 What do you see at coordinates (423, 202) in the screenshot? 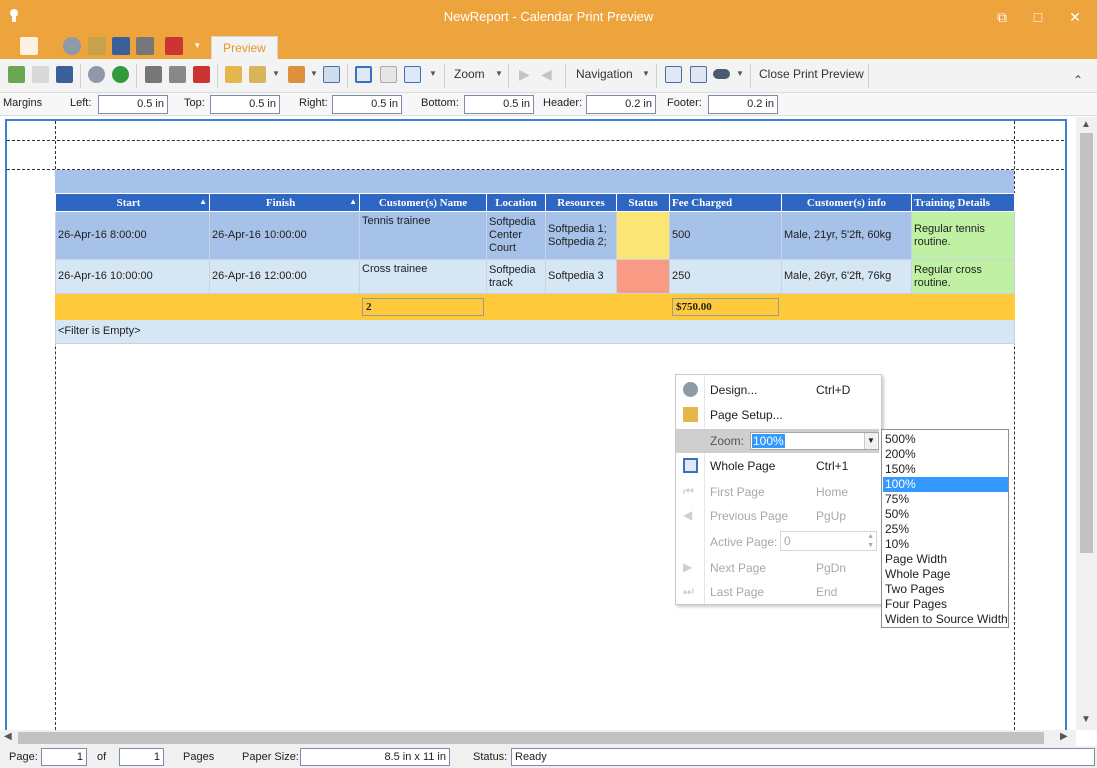
I see `column-header-name: Customer(s) Name` at bounding box center [423, 202].